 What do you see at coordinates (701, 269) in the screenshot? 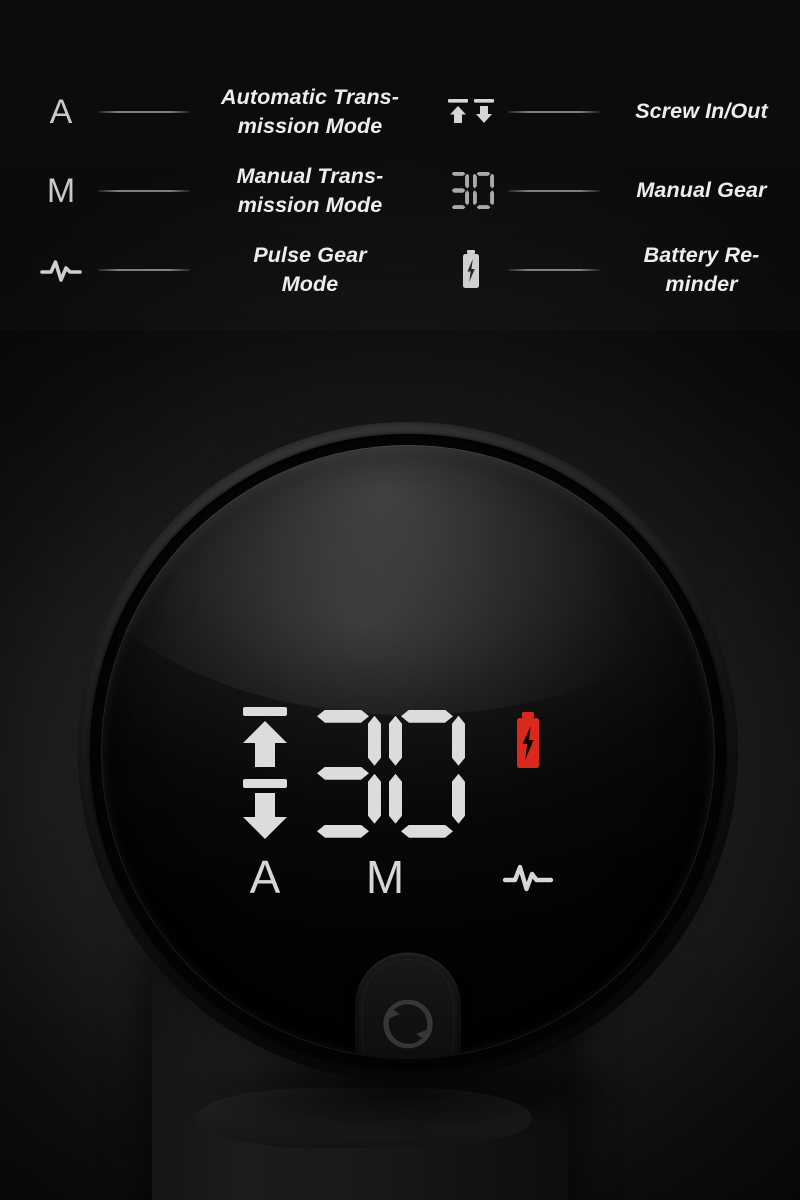
I see `legend-label-battery-reminder: Battery Re- minder` at bounding box center [701, 269].